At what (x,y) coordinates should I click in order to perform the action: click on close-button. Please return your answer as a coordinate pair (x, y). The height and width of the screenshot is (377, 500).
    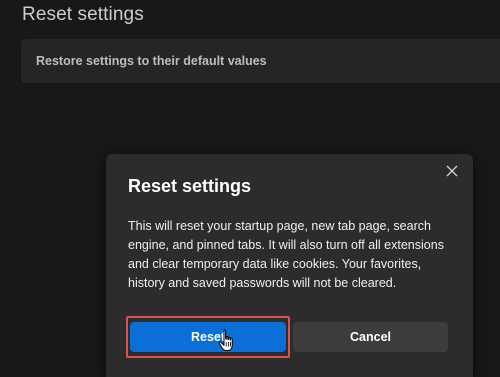
    Looking at the image, I should click on (452, 171).